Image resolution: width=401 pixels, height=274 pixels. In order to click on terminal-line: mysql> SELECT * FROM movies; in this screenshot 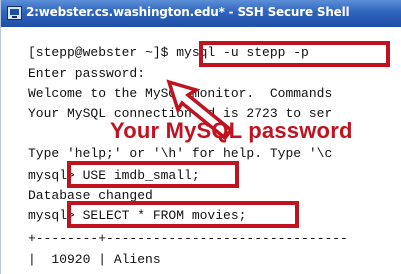, I will do `click(137, 215)`.